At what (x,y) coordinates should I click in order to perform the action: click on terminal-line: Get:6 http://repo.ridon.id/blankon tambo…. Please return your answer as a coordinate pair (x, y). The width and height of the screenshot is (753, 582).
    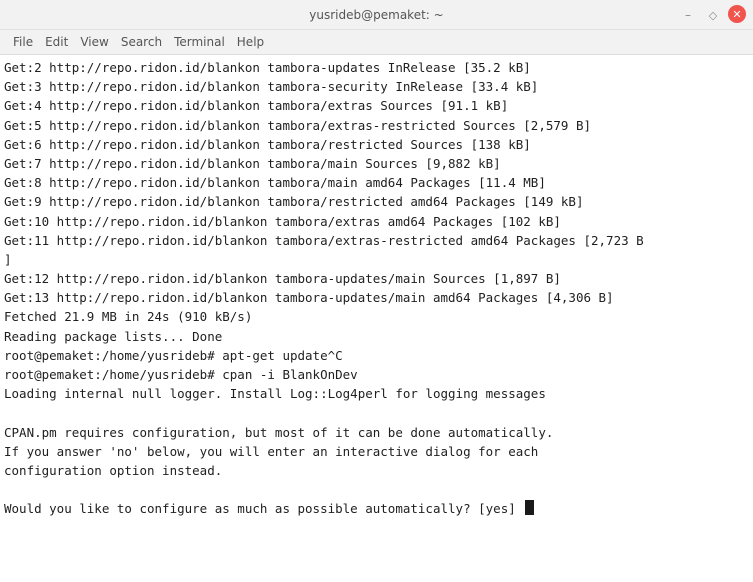
    Looking at the image, I should click on (267, 144).